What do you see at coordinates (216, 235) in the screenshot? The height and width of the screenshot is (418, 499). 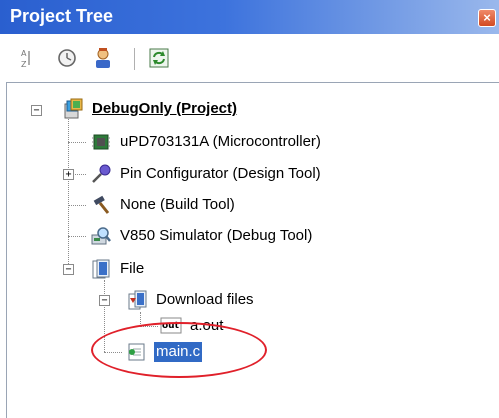 I see `debug-tool-label: V850 Simulator (Debug Tool)` at bounding box center [216, 235].